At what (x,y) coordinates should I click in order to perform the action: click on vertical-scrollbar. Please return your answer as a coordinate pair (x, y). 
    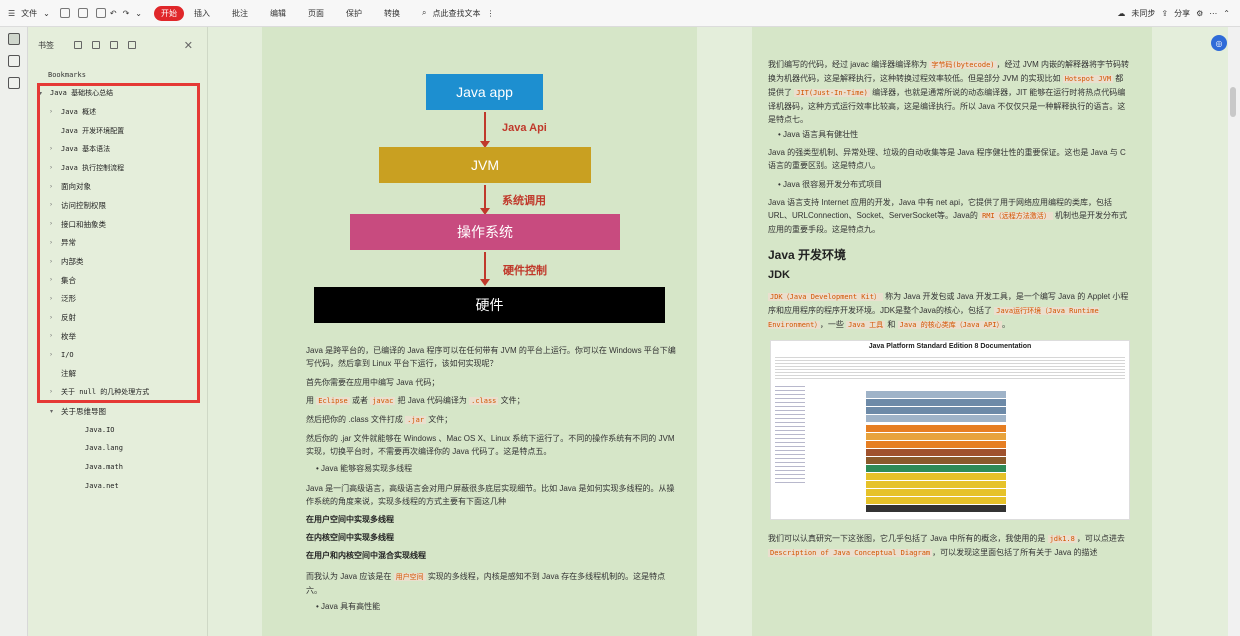
    Looking at the image, I should click on (1234, 331).